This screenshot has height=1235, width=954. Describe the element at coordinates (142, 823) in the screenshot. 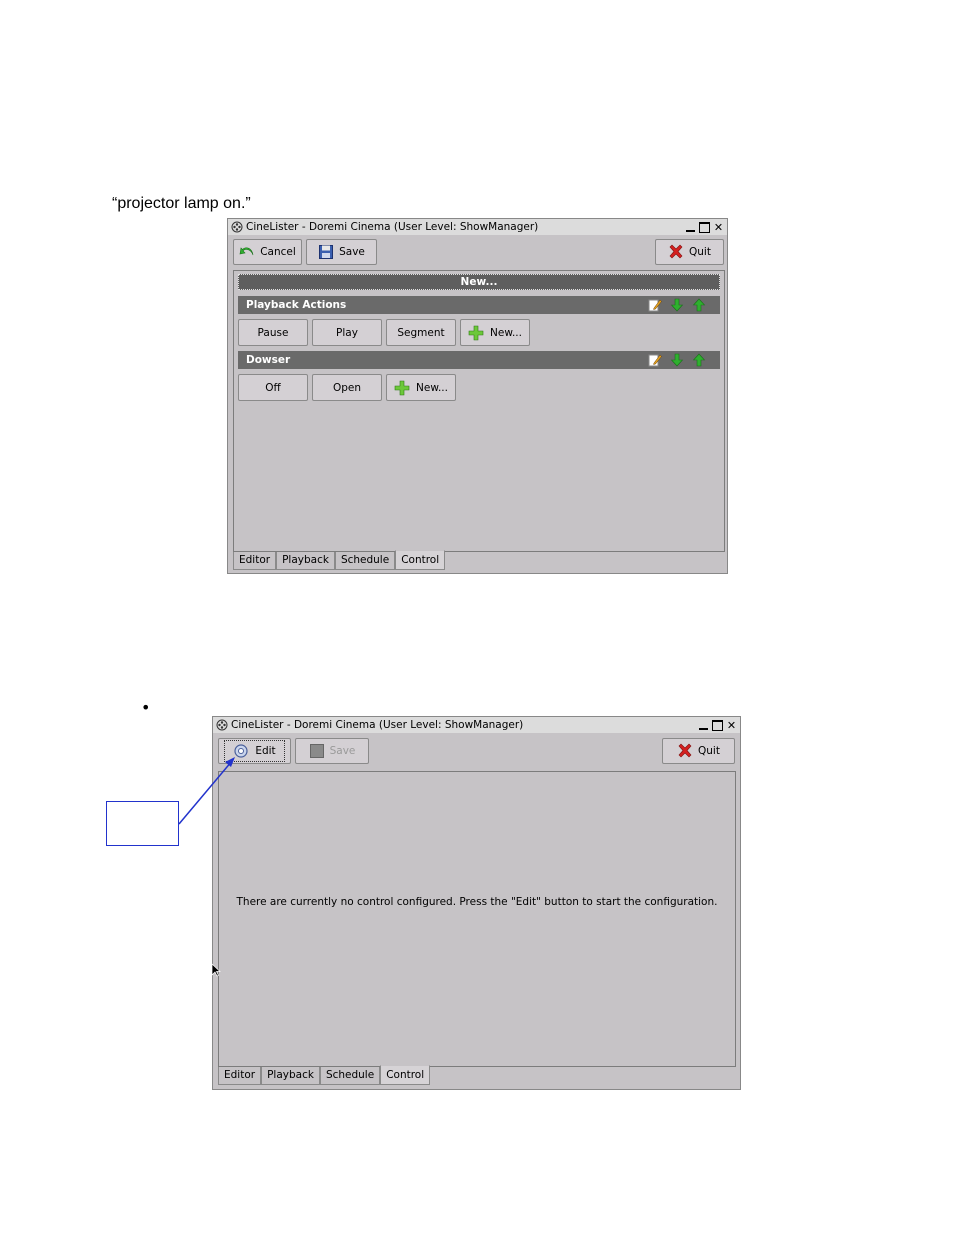

I see `callout-box` at that location.